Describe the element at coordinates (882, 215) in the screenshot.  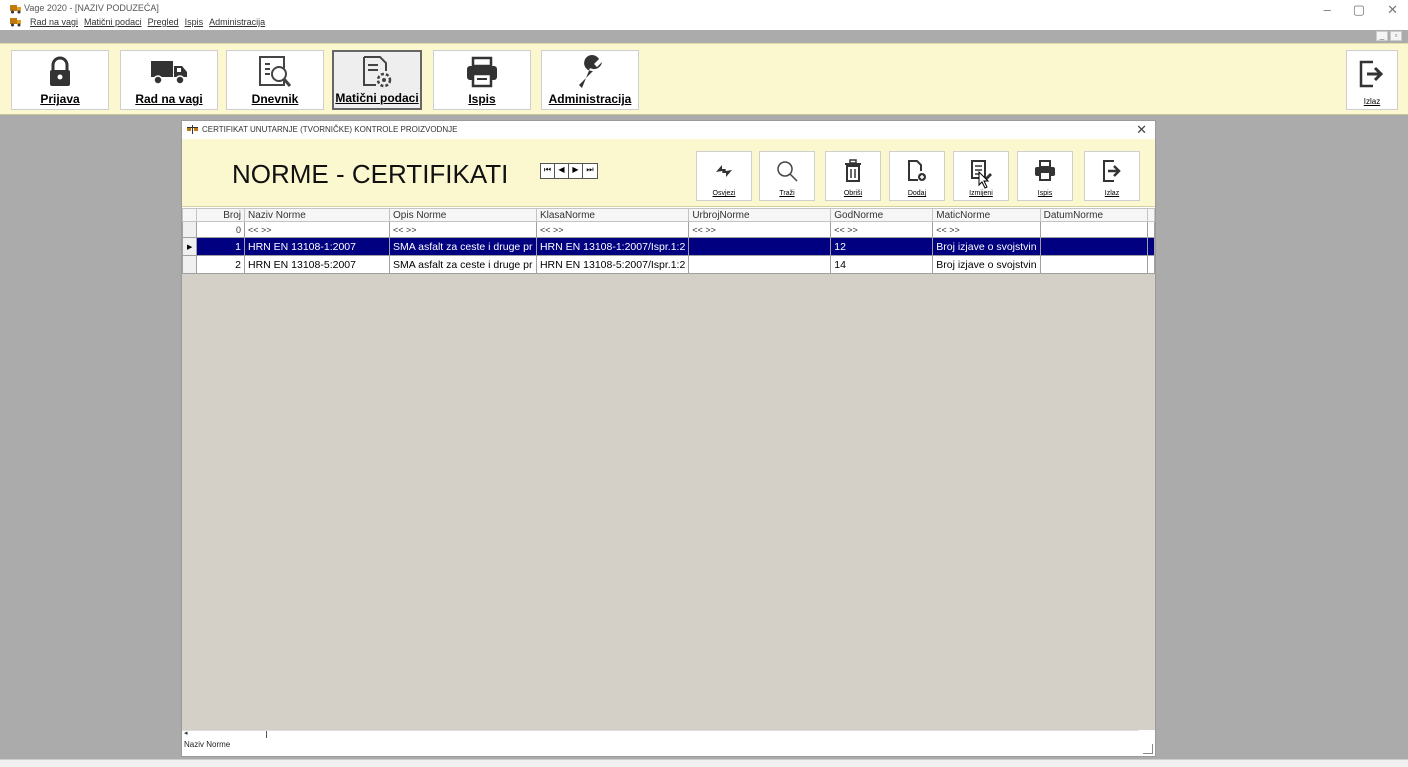
I see `column-header: GodNorme` at that location.